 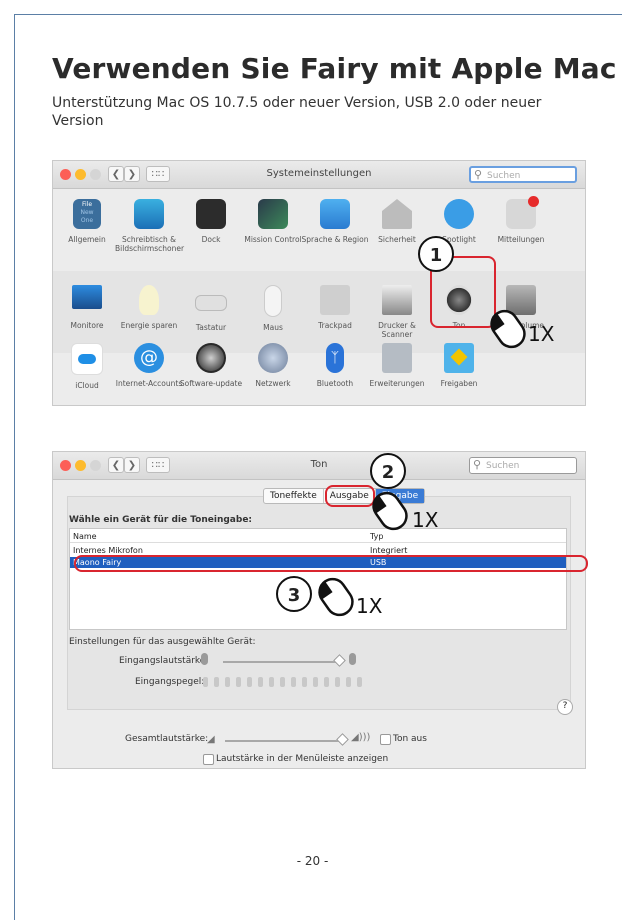 I want to click on pref-internet-accounts: @ Internet-Accounts, so click(x=149, y=365).